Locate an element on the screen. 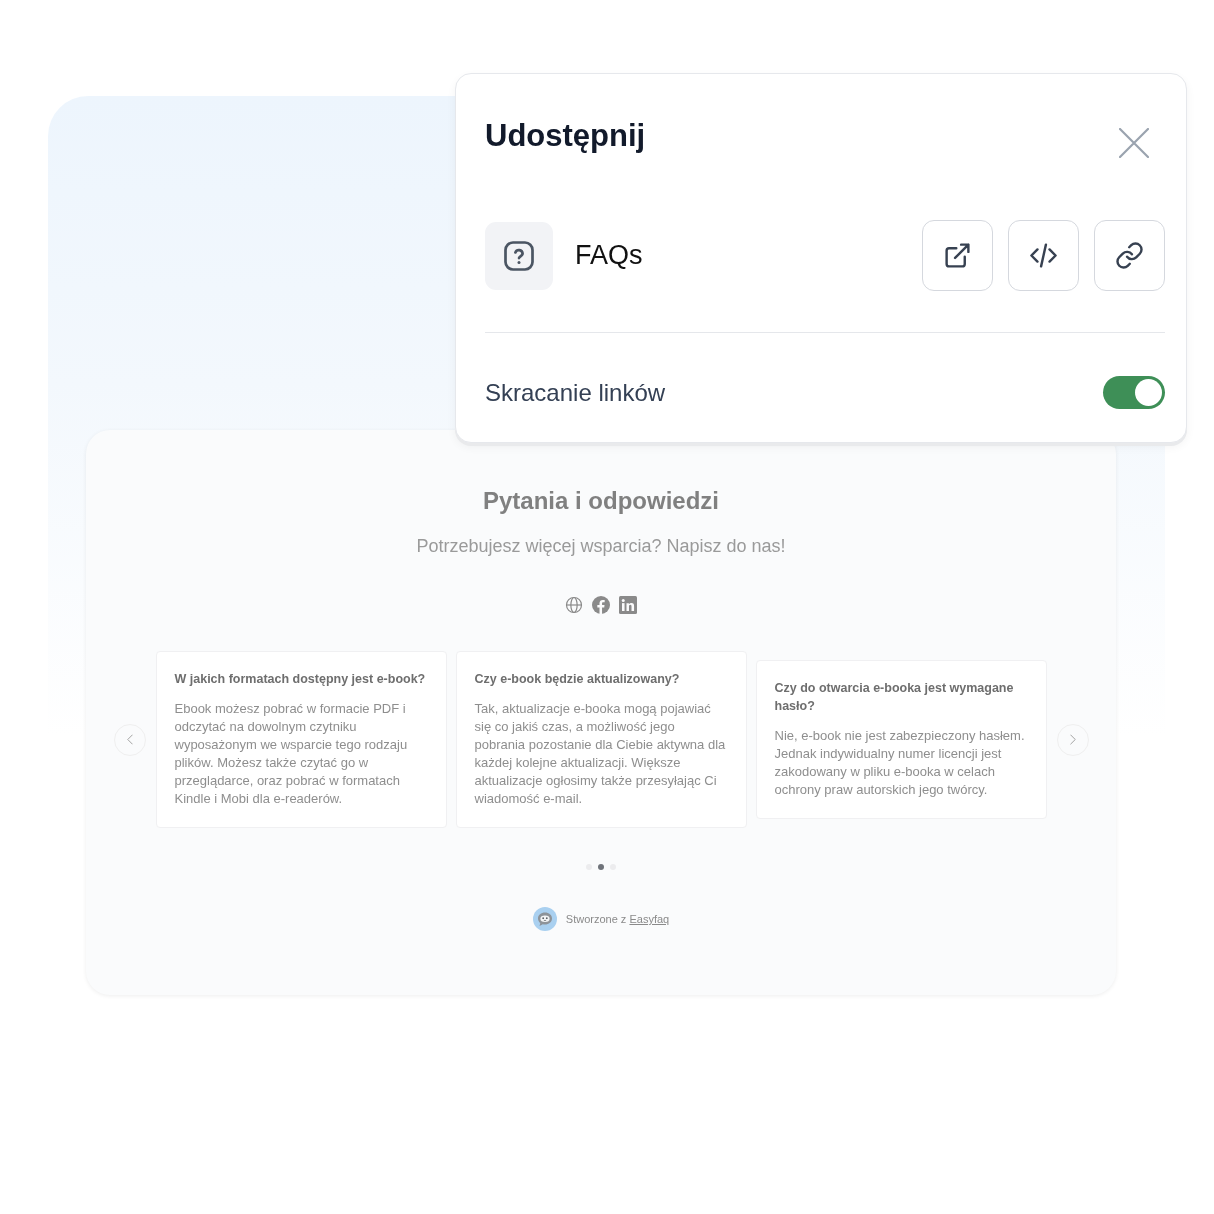 The height and width of the screenshot is (1214, 1214). external-link-icon is located at coordinates (957, 255).